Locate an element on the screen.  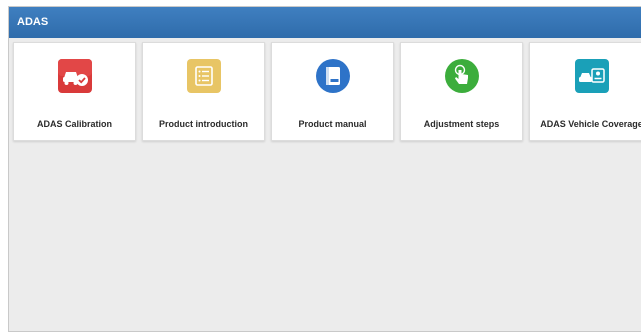
tile-label: ADAS Vehicle Coverage is located at coordinates (590, 124).